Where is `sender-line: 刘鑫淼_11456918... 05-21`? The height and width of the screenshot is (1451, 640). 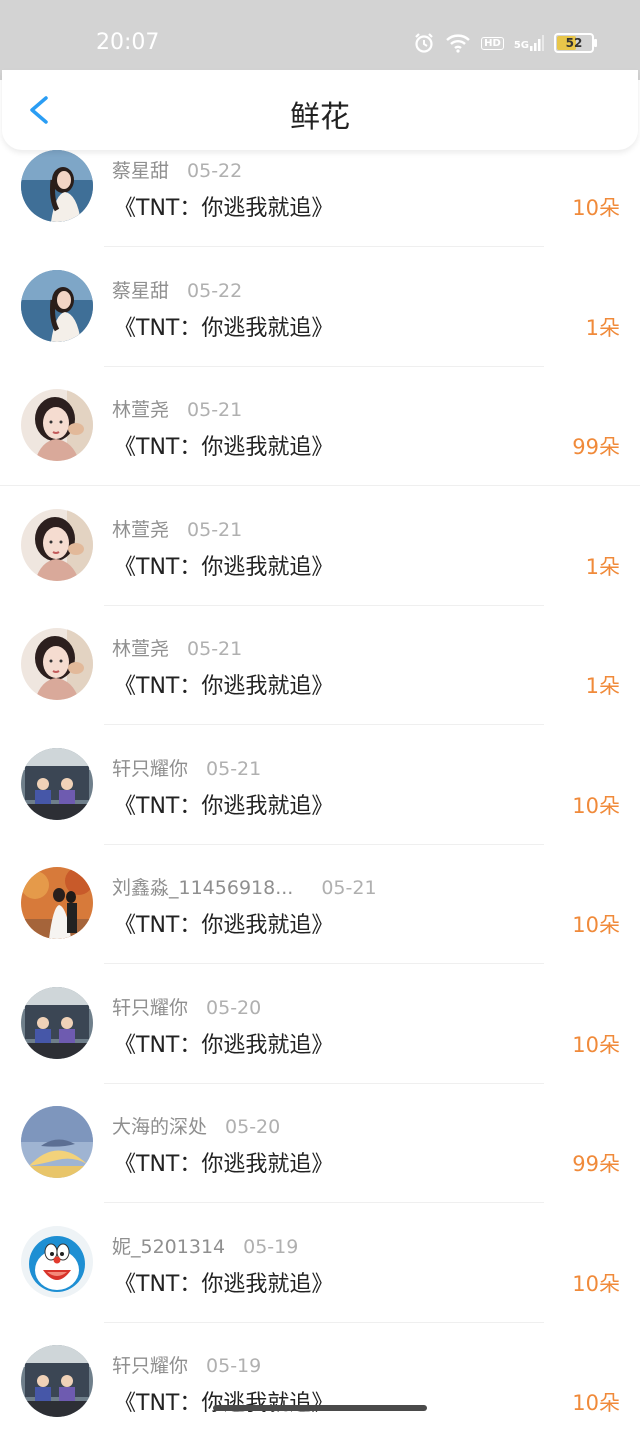
sender-line: 刘鑫淼_11456918... 05-21 is located at coordinates (244, 886).